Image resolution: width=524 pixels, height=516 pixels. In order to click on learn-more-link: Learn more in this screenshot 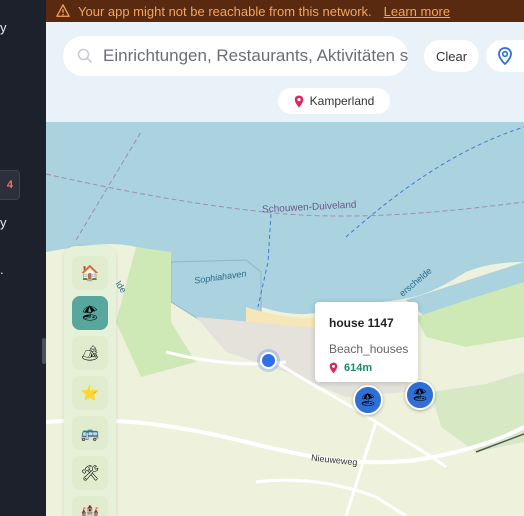, I will do `click(417, 11)`.